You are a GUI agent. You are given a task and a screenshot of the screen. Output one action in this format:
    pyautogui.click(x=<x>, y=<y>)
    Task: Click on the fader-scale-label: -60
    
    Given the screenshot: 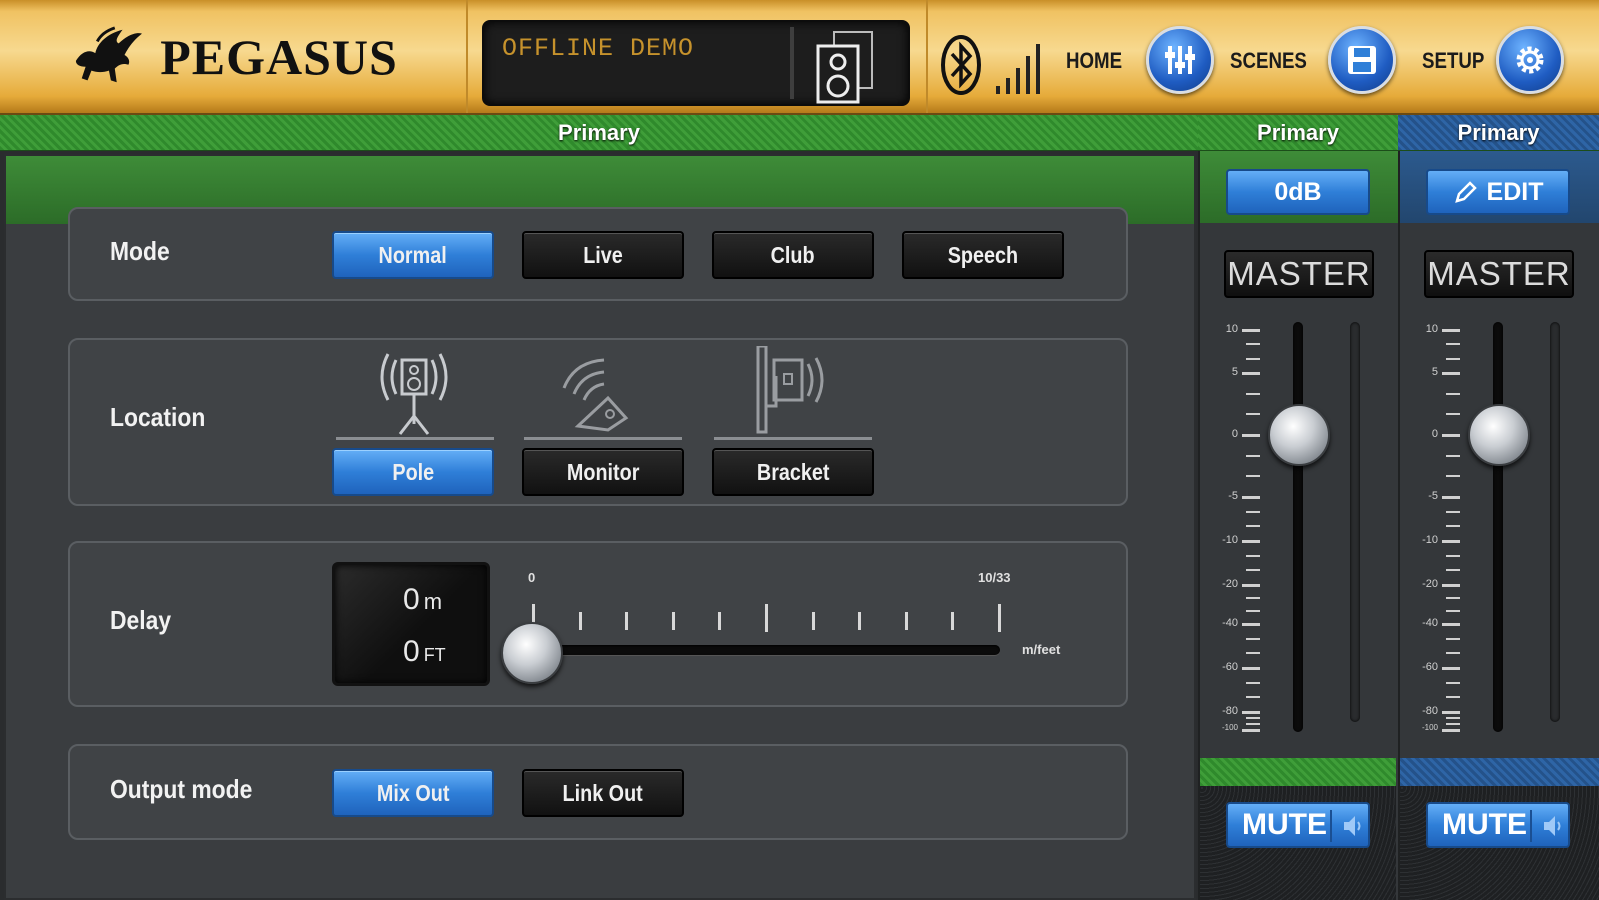 What is the action you would take?
    pyautogui.click(x=1230, y=667)
    